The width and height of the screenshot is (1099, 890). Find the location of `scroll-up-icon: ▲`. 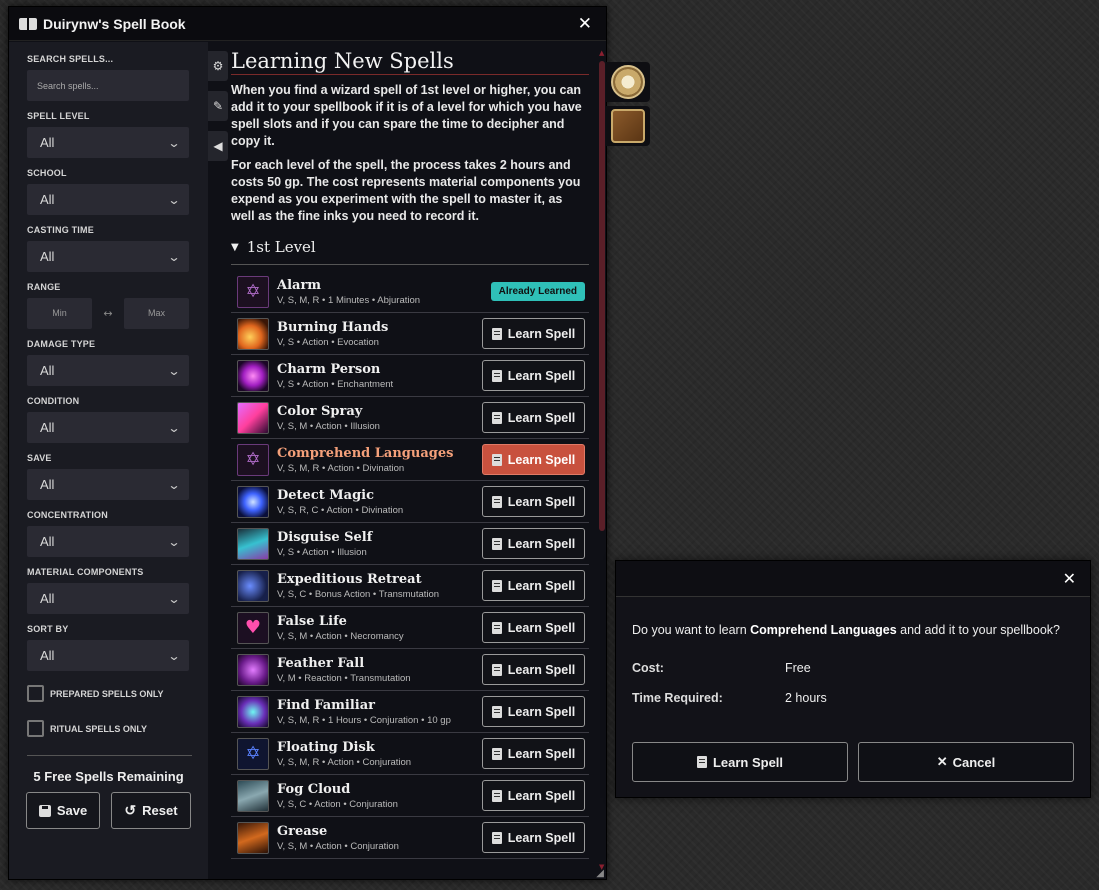

scroll-up-icon: ▲ is located at coordinates (601, 53).